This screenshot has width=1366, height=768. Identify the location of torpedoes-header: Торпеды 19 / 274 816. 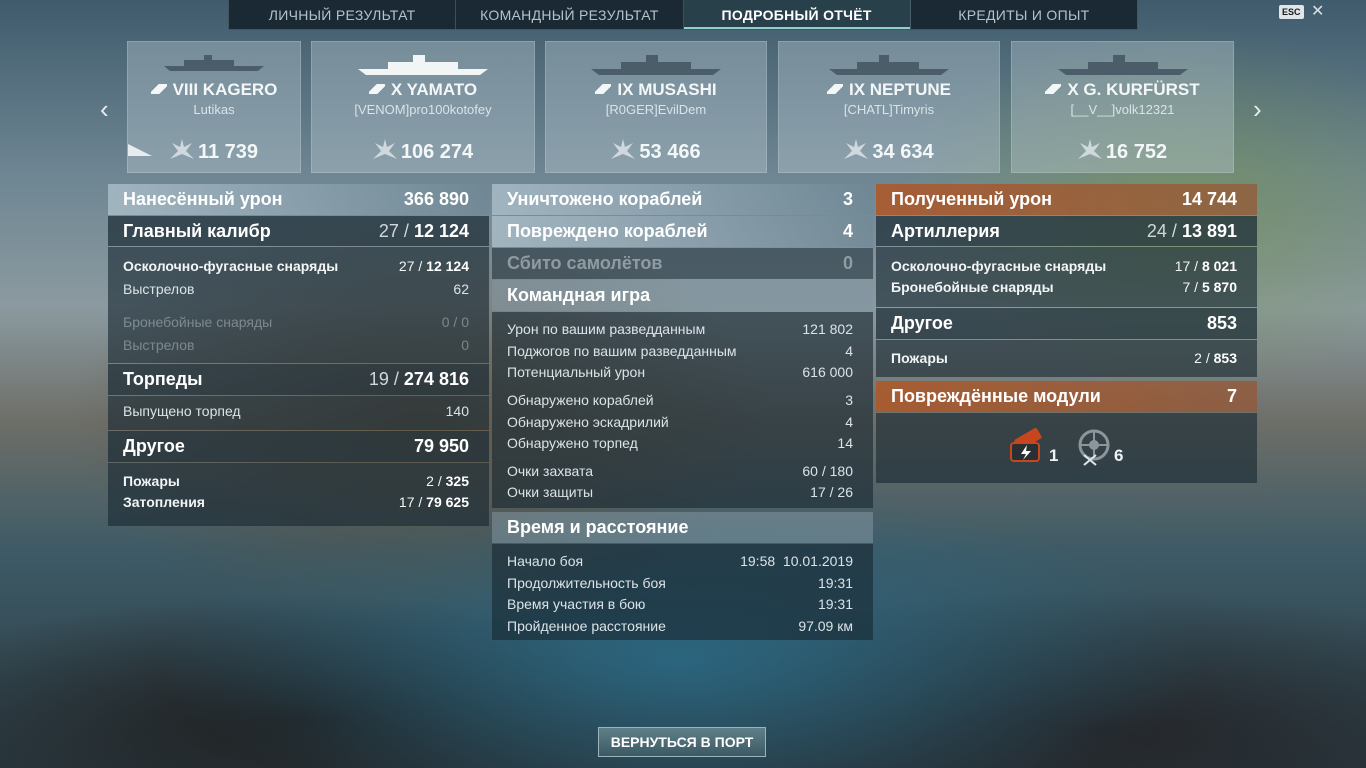
(298, 379).